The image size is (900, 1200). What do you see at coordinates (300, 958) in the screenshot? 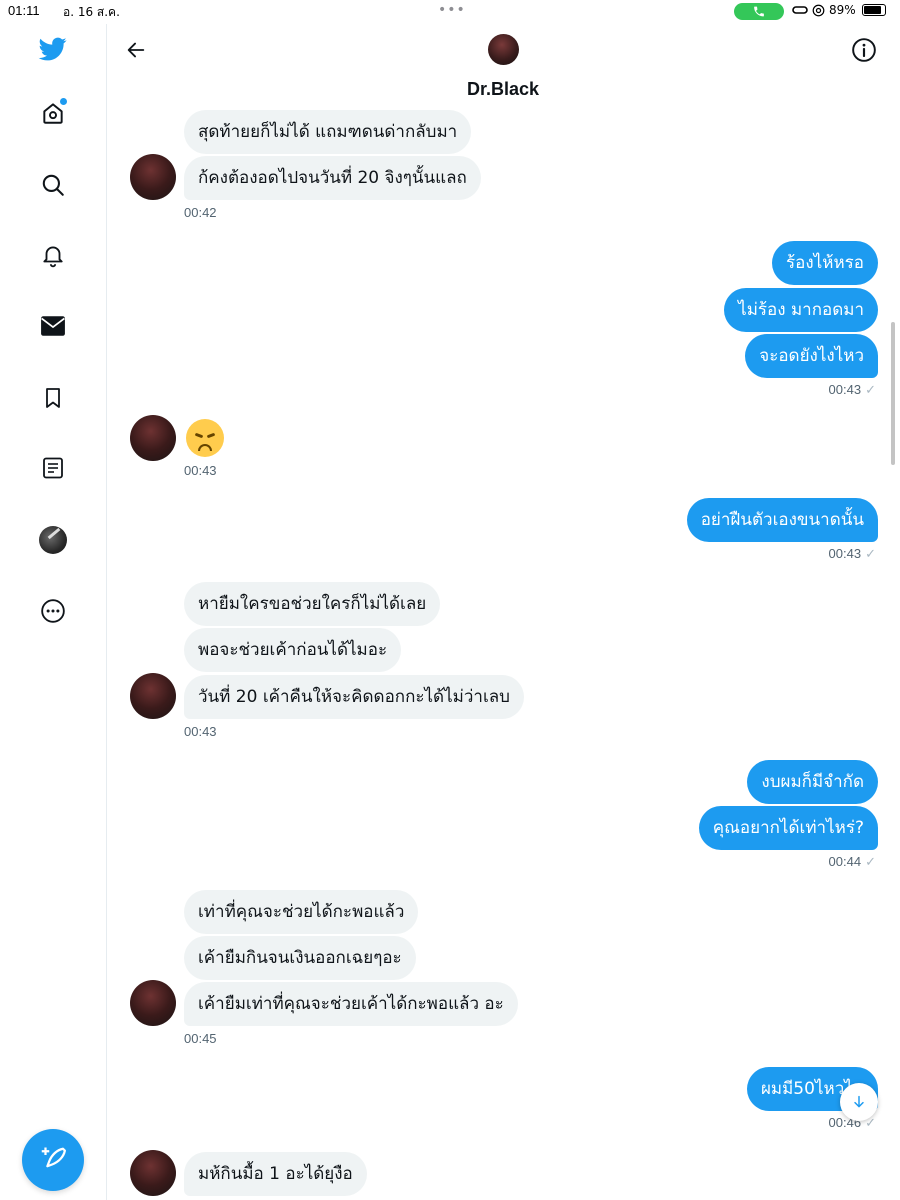
I see `message-bubble-incoming: เค้ายืมกินจนเงินออกเฉยๆอะ` at bounding box center [300, 958].